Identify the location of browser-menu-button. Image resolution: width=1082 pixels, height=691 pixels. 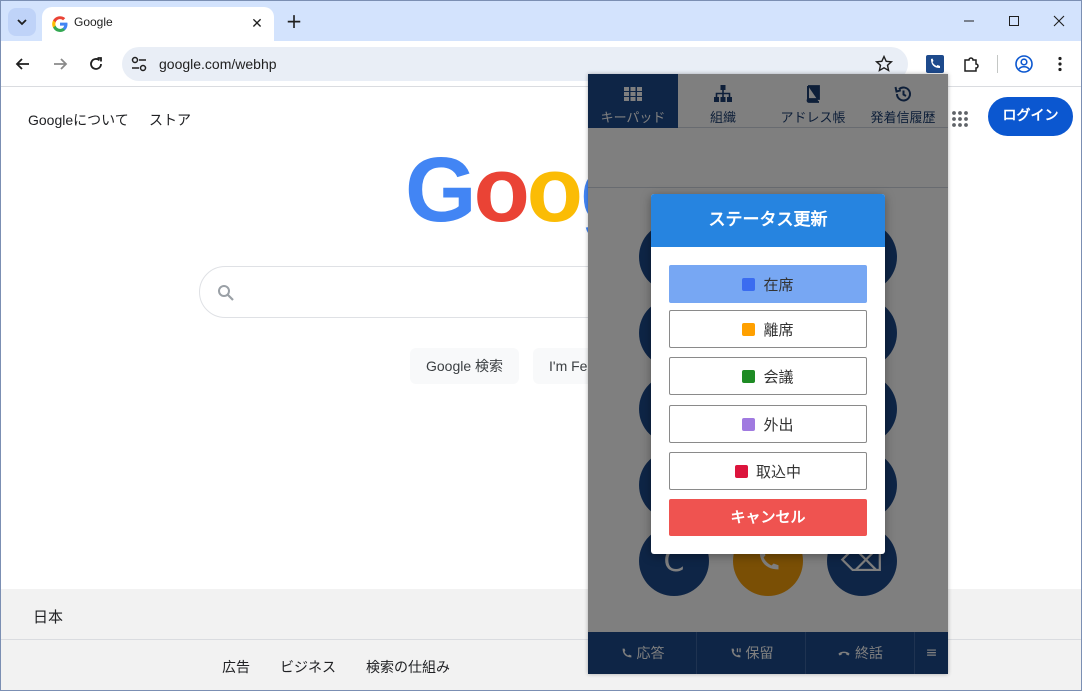
(1060, 64).